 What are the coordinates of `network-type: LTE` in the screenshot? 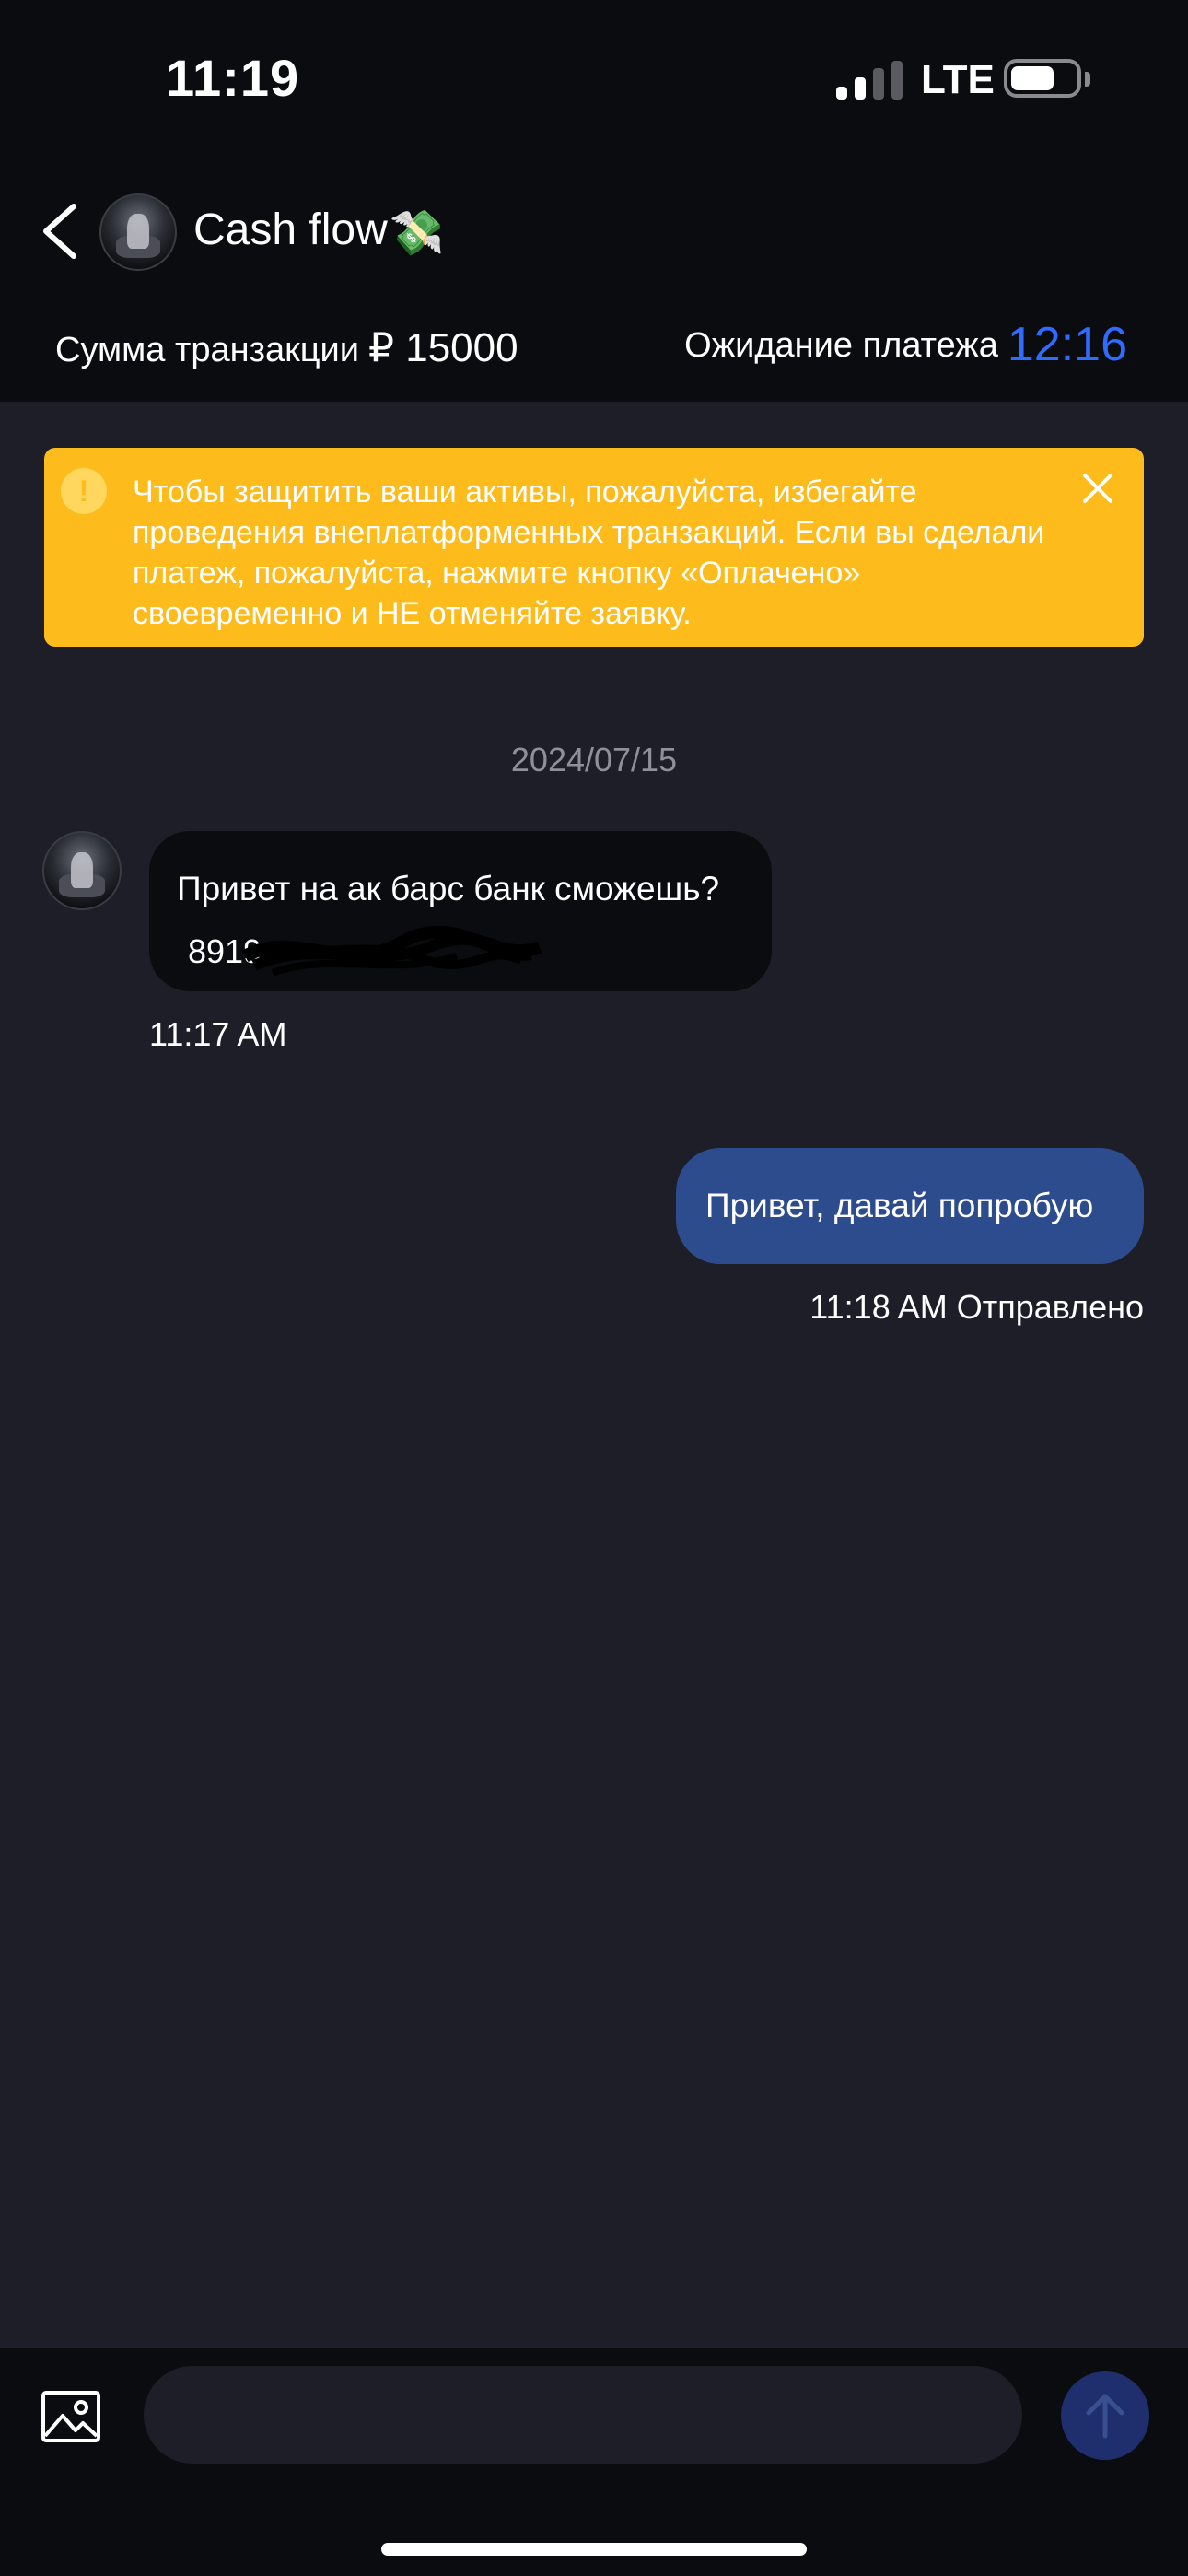 It's located at (958, 79).